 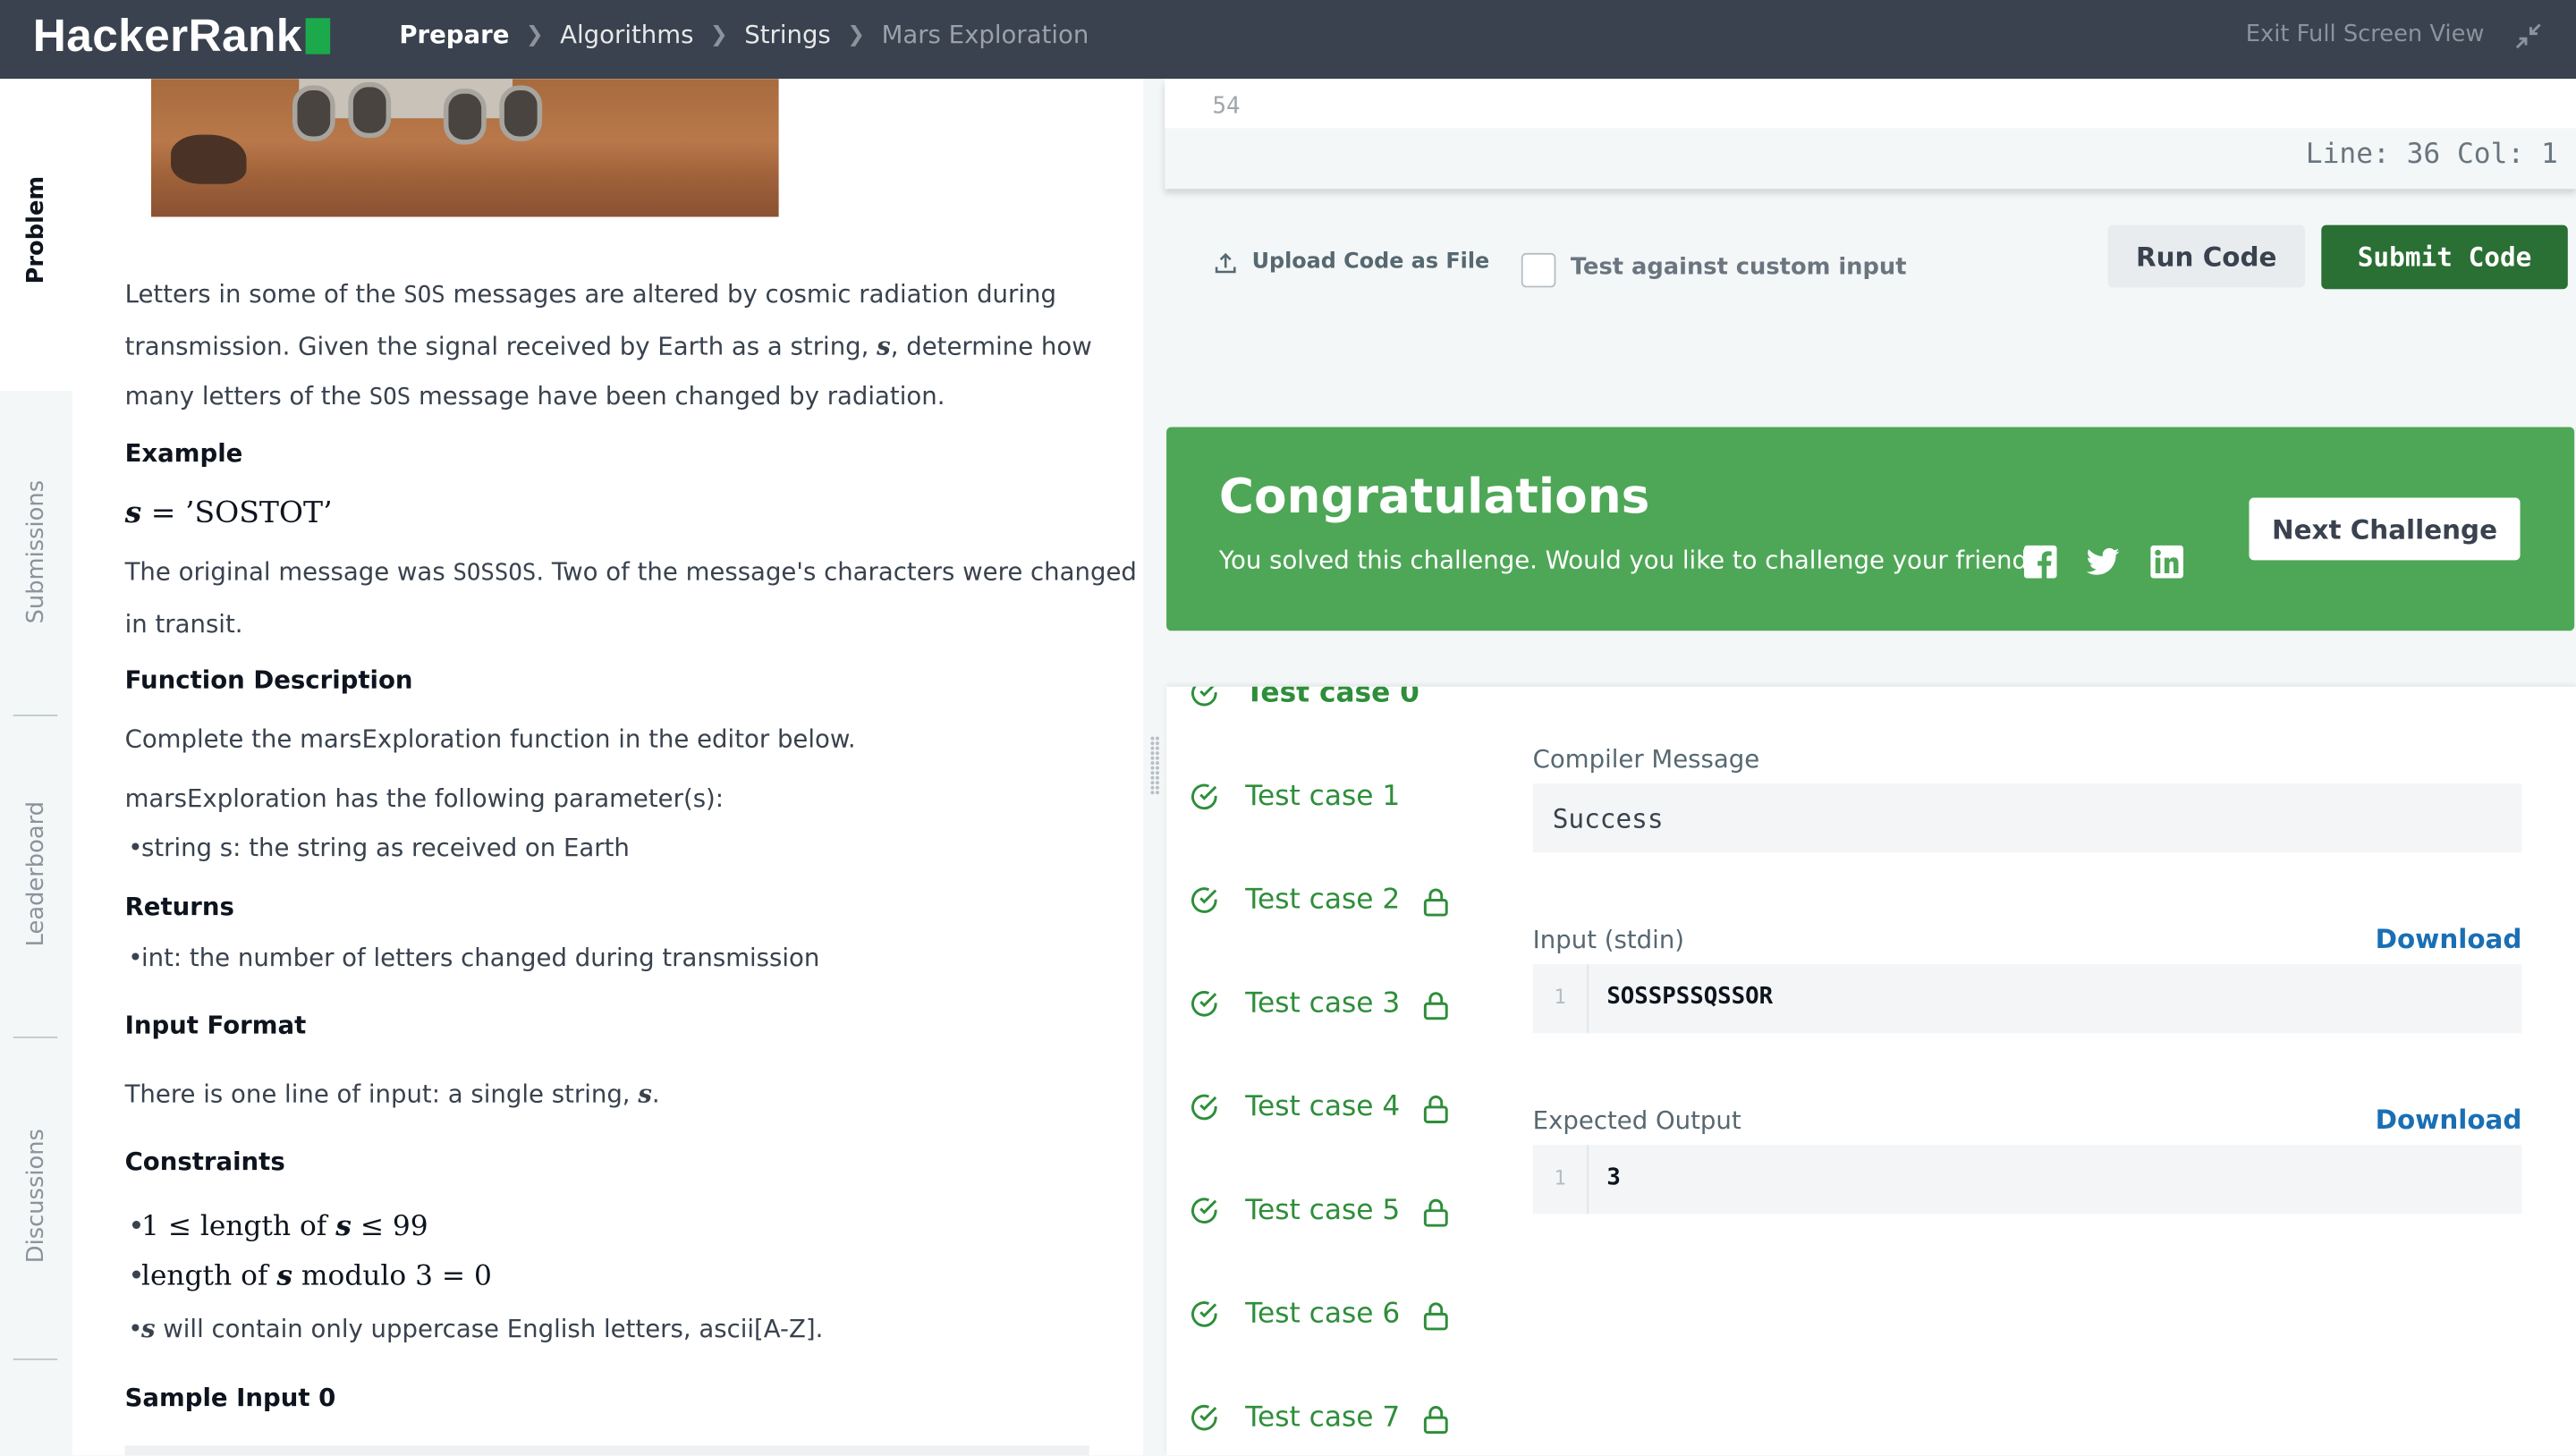 I want to click on sample-input-heading: Sample Input 0, so click(x=230, y=1398).